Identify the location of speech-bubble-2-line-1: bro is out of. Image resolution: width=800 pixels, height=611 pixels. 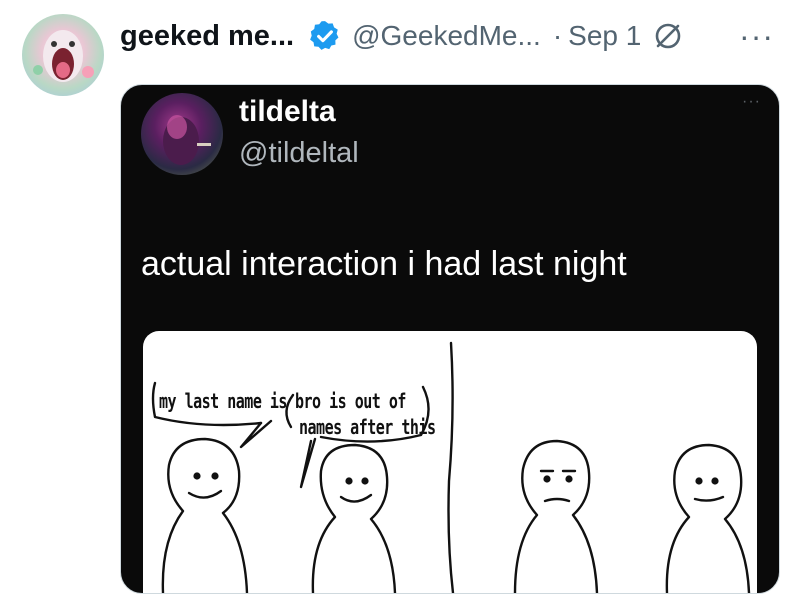
(350, 401).